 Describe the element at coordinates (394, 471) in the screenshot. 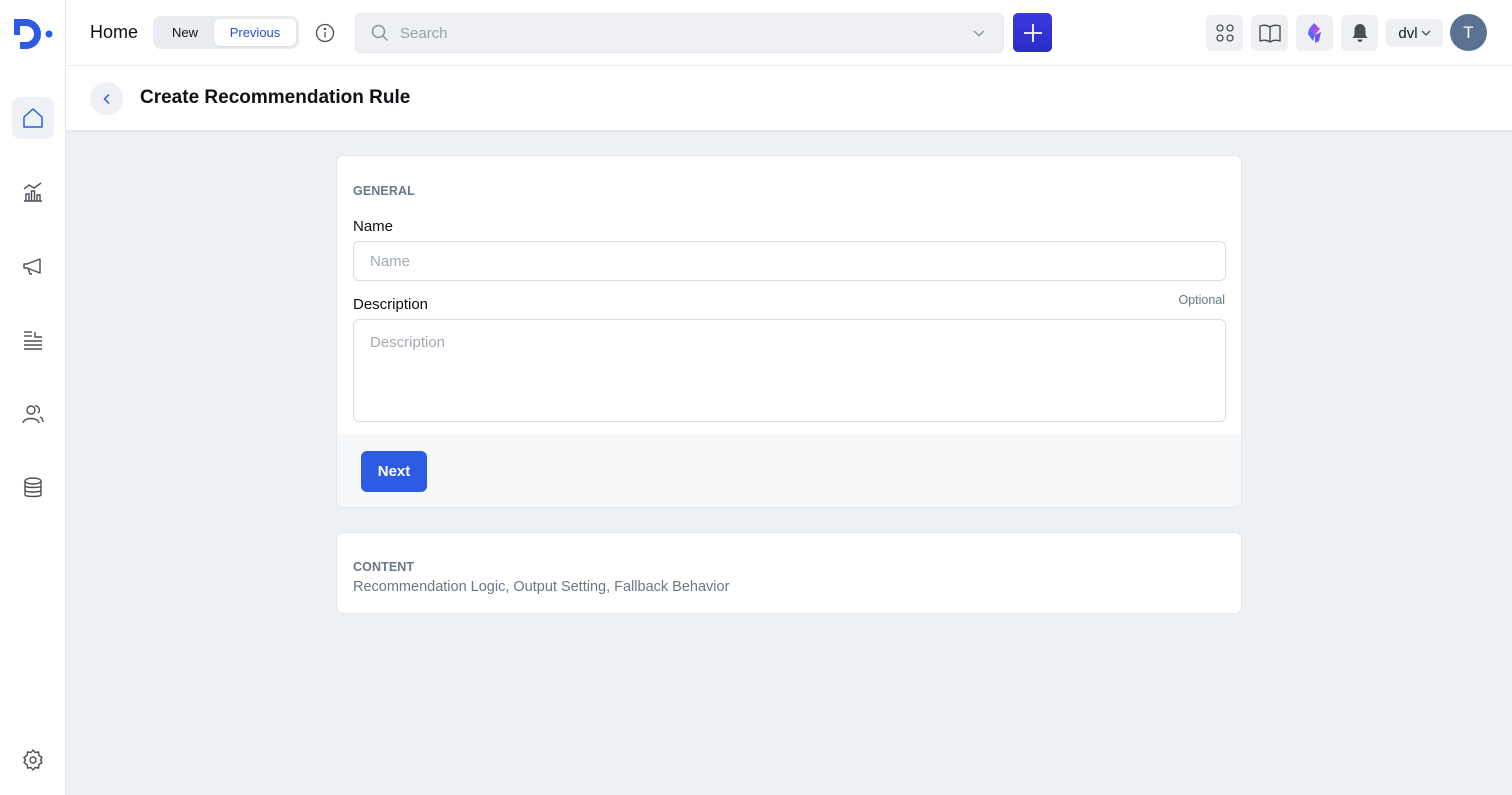

I see `next-button: Next` at that location.